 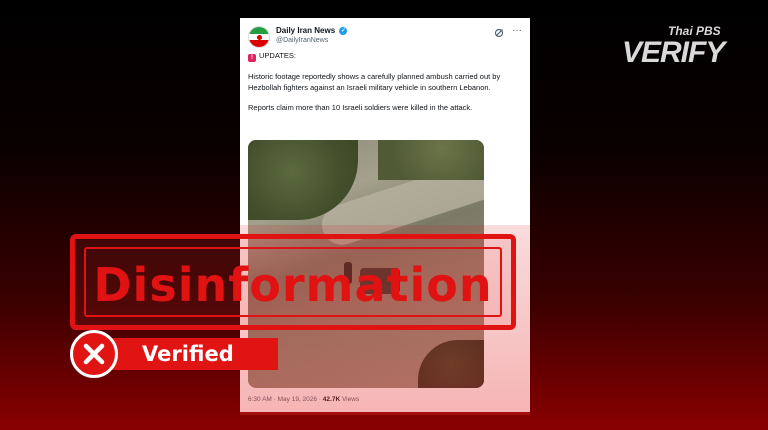 I want to click on iran-emblem-icon, so click(x=259, y=37).